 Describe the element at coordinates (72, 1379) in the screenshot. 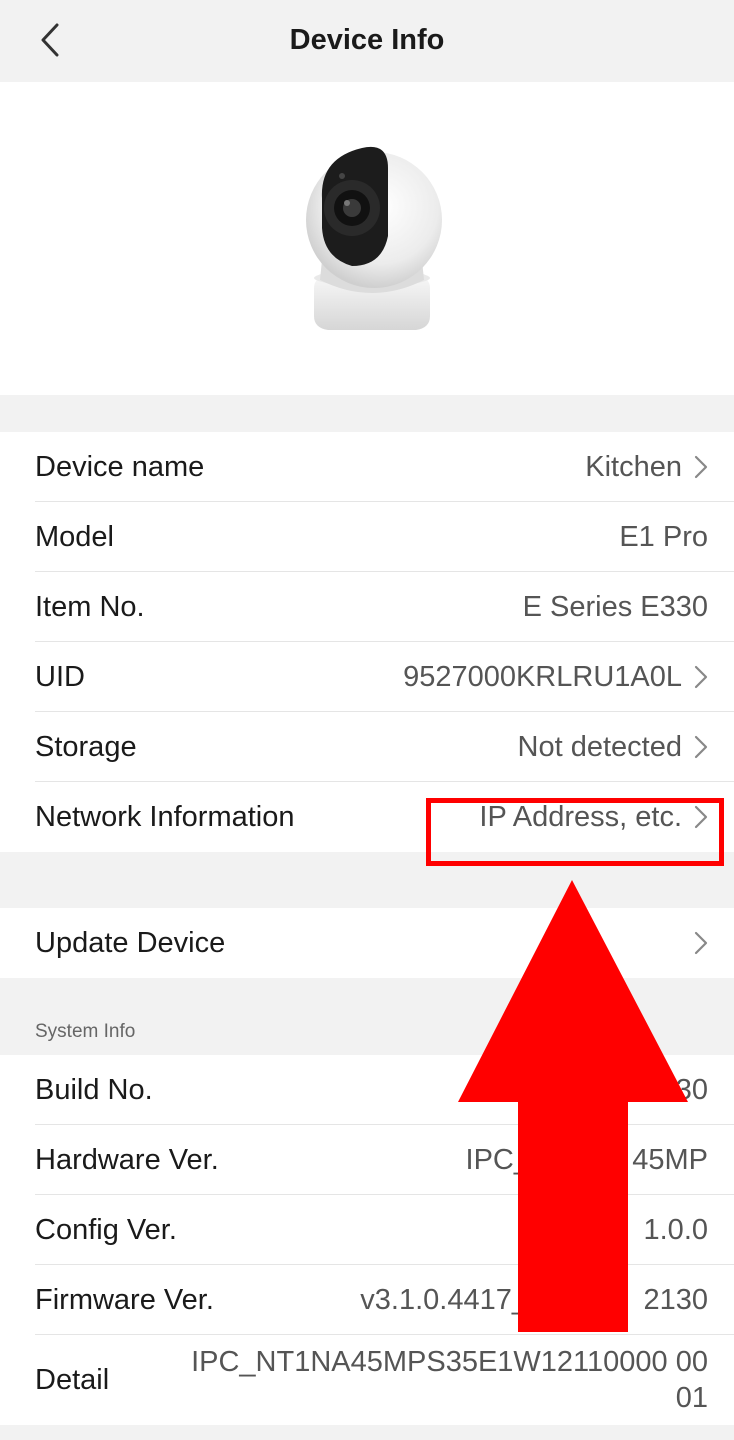

I see `row-label: Detail` at that location.